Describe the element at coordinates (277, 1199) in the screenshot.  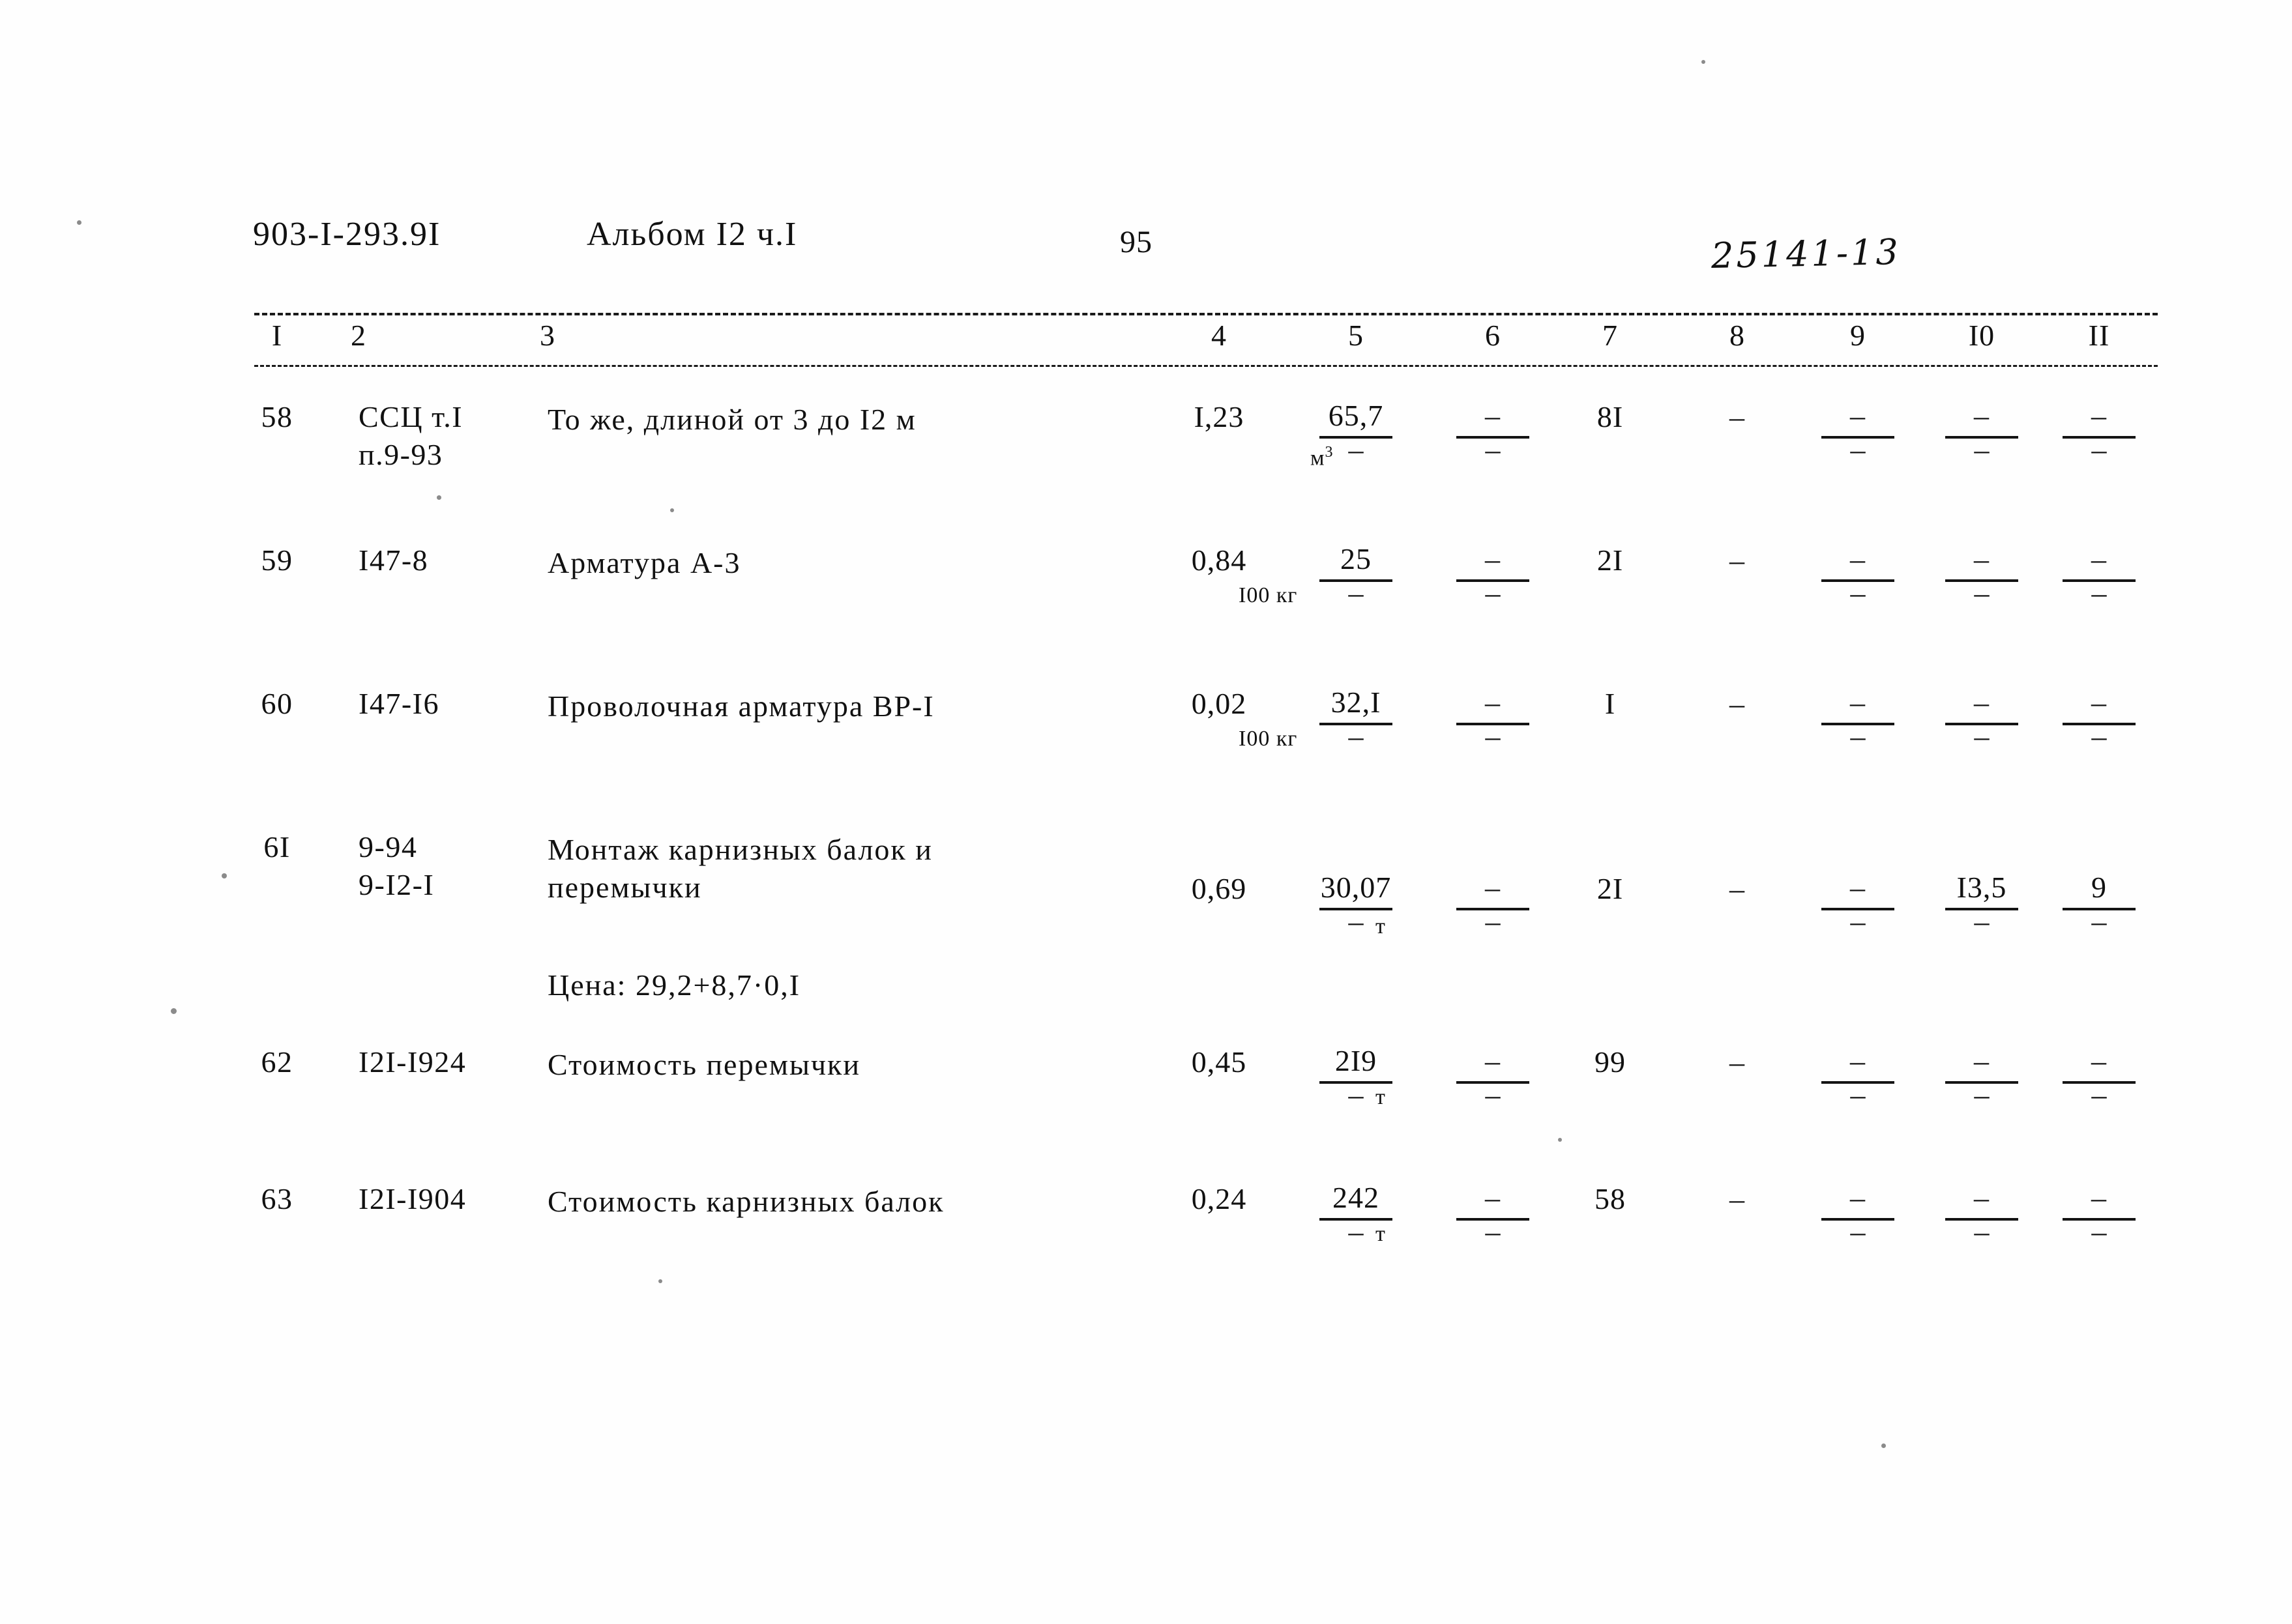
I see `row-number: 63` at that location.